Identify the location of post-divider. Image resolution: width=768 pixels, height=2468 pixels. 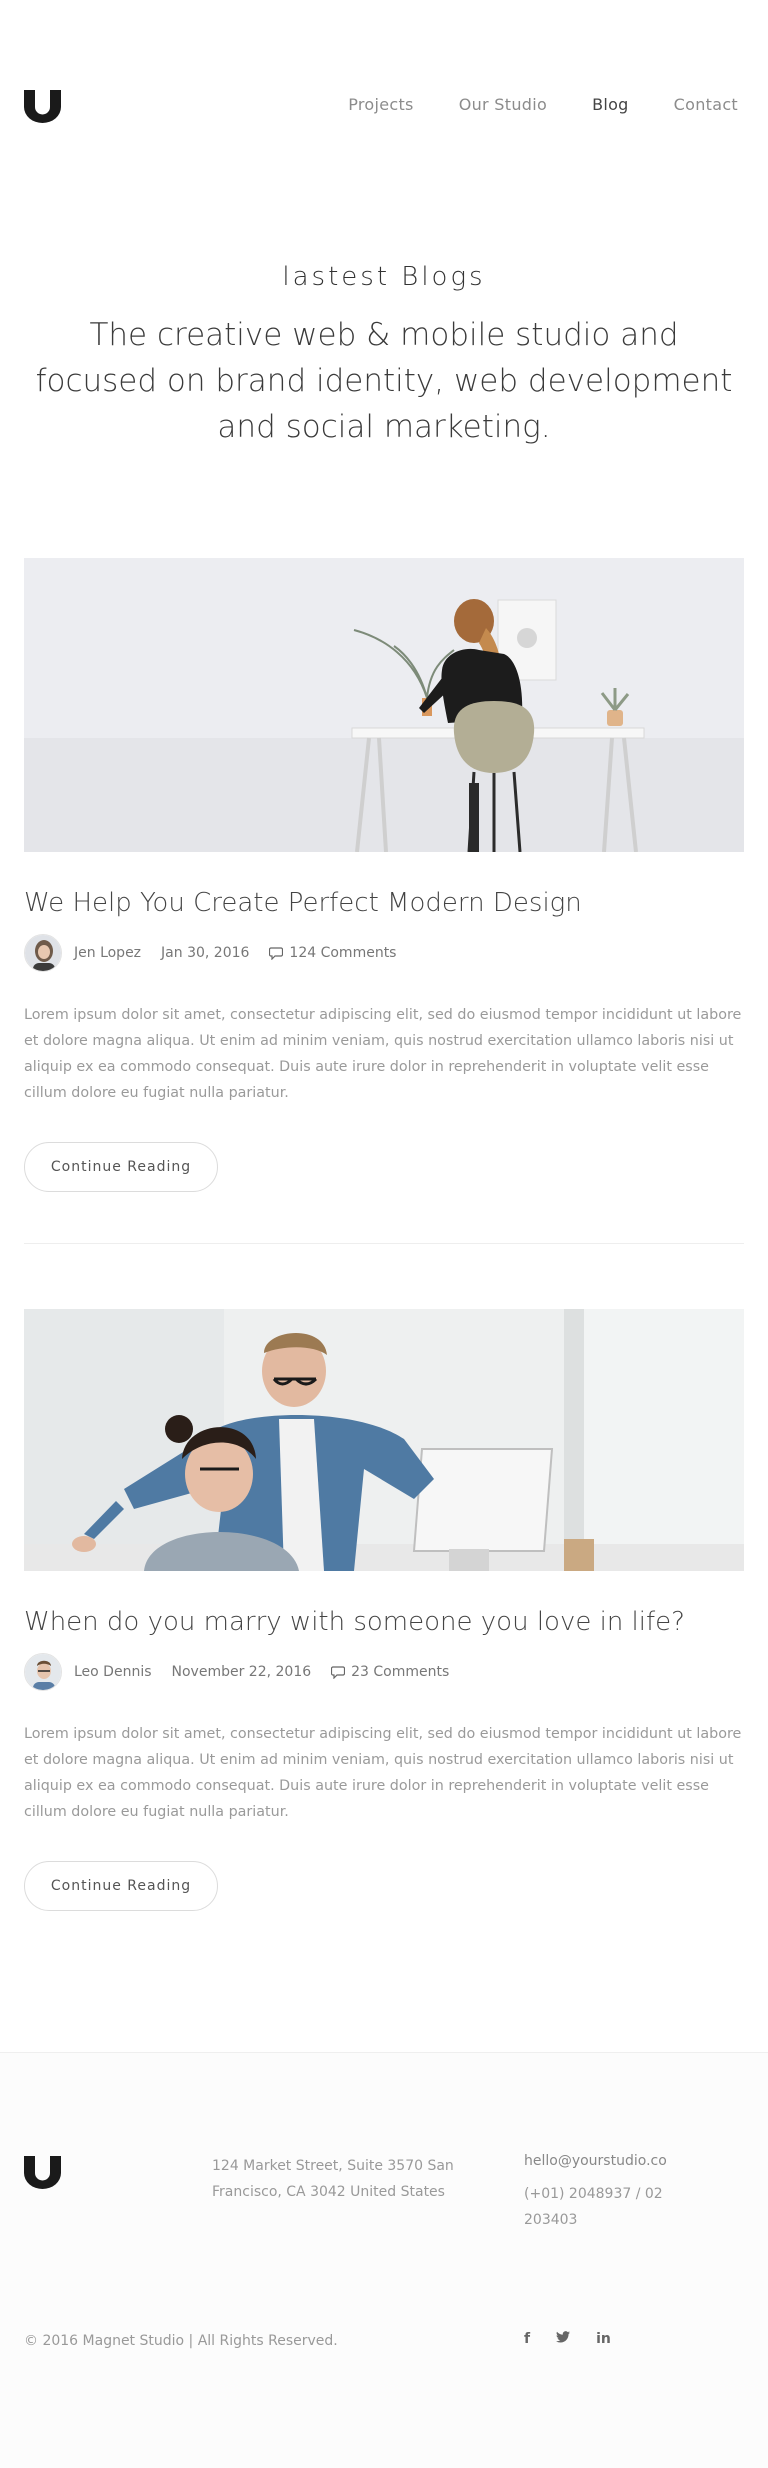
(384, 1243).